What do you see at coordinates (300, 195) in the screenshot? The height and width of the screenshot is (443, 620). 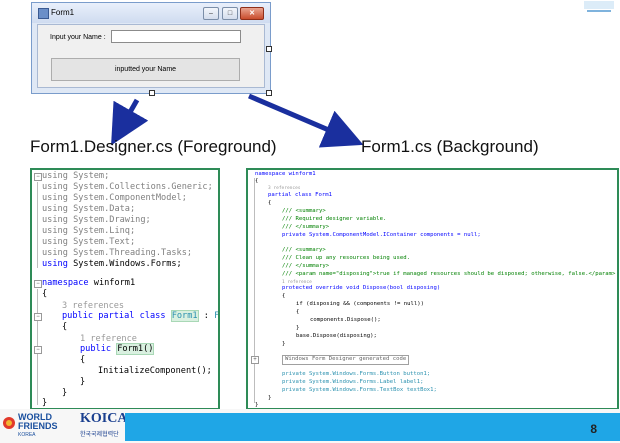 I see `class-declaration-line: partial class Form1` at bounding box center [300, 195].